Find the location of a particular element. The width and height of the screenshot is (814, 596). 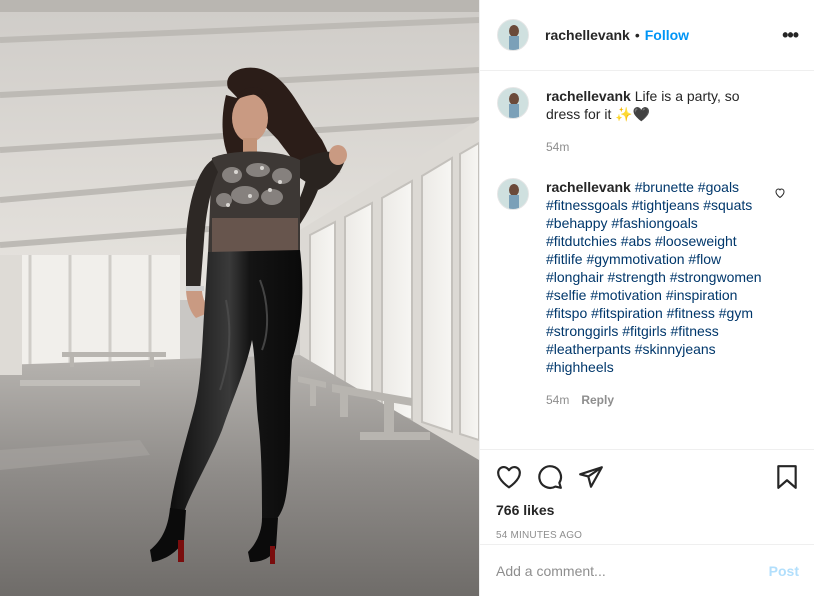

hashtag-link: #fitspiration is located at coordinates (627, 313).